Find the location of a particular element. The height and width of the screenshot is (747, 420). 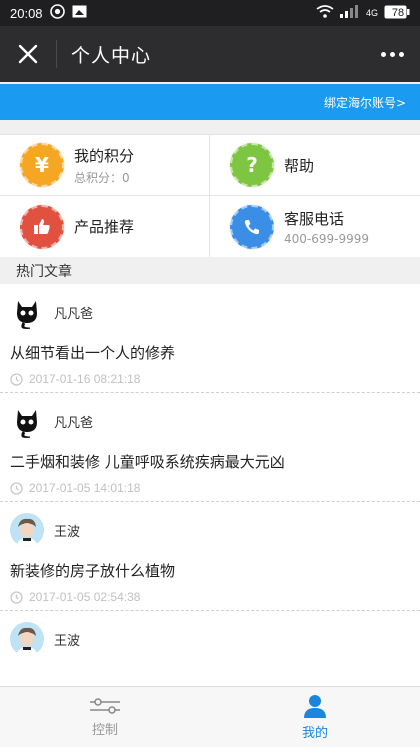

thumbs-up-icon is located at coordinates (42, 226).